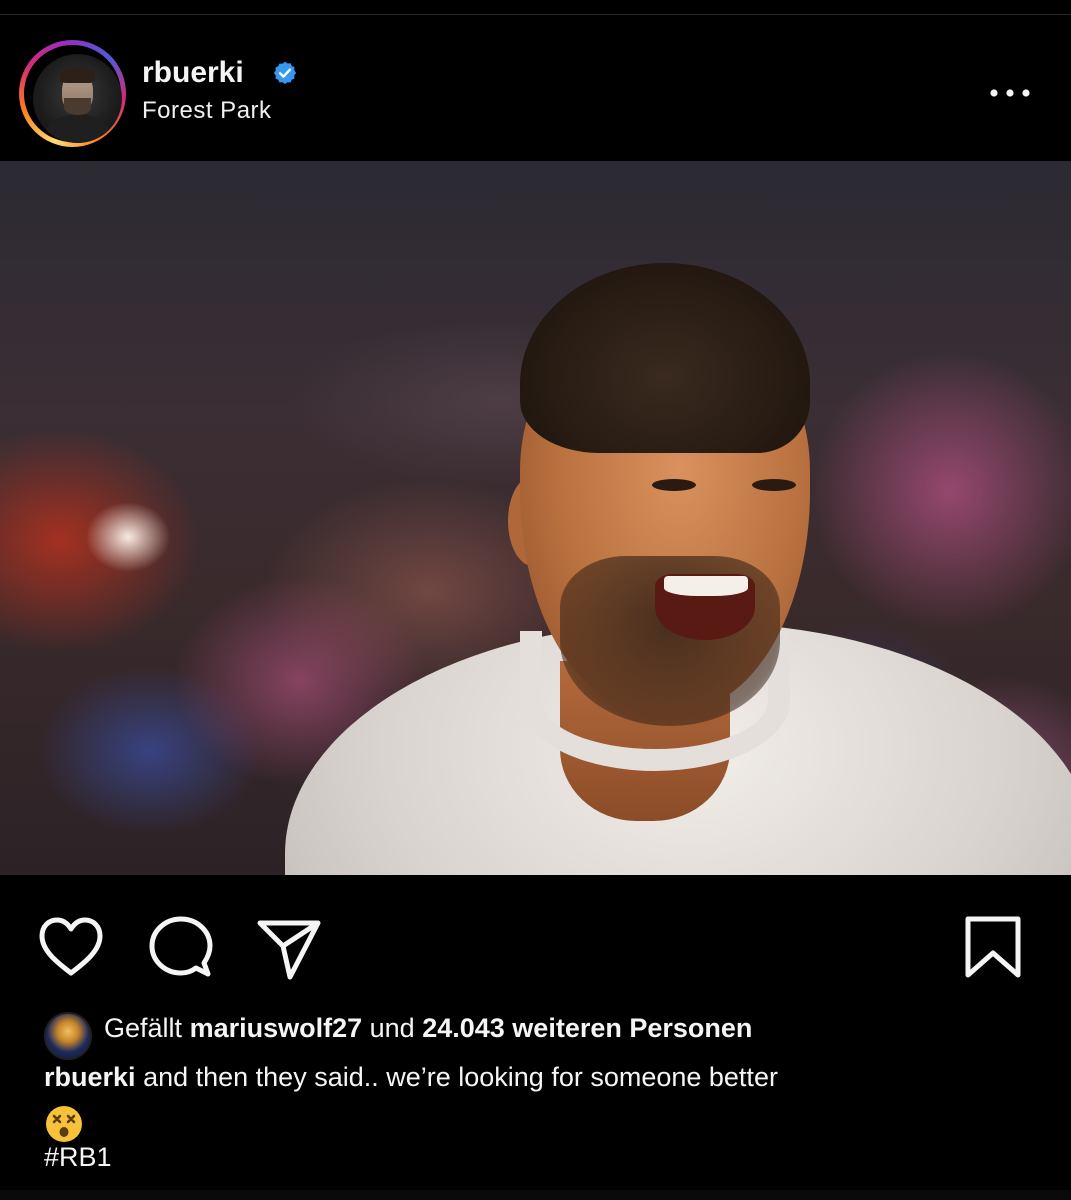 Image resolution: width=1071 pixels, height=1200 pixels. Describe the element at coordinates (1010, 93) in the screenshot. I see `more-options-icon` at that location.